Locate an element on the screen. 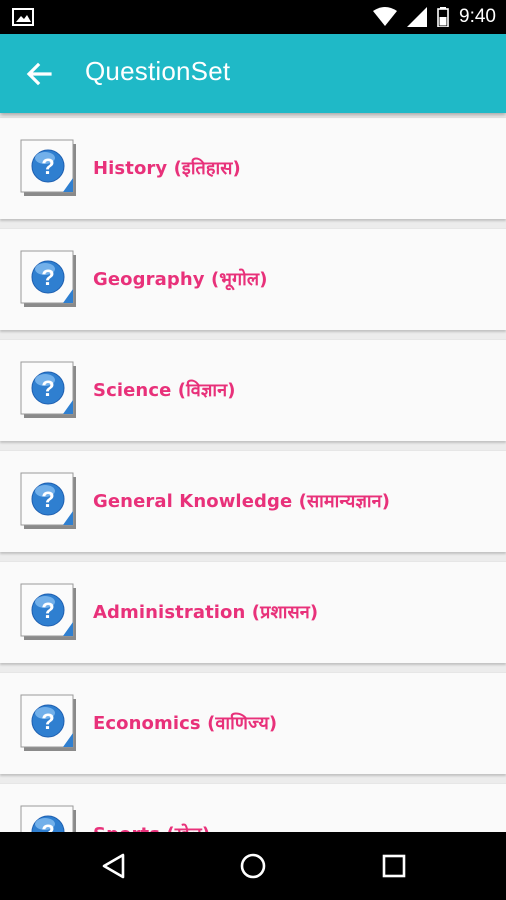 Image resolution: width=506 pixels, height=900 pixels. question-set-item-economics: ? Economics (वाणिज्य) is located at coordinates (253, 723).